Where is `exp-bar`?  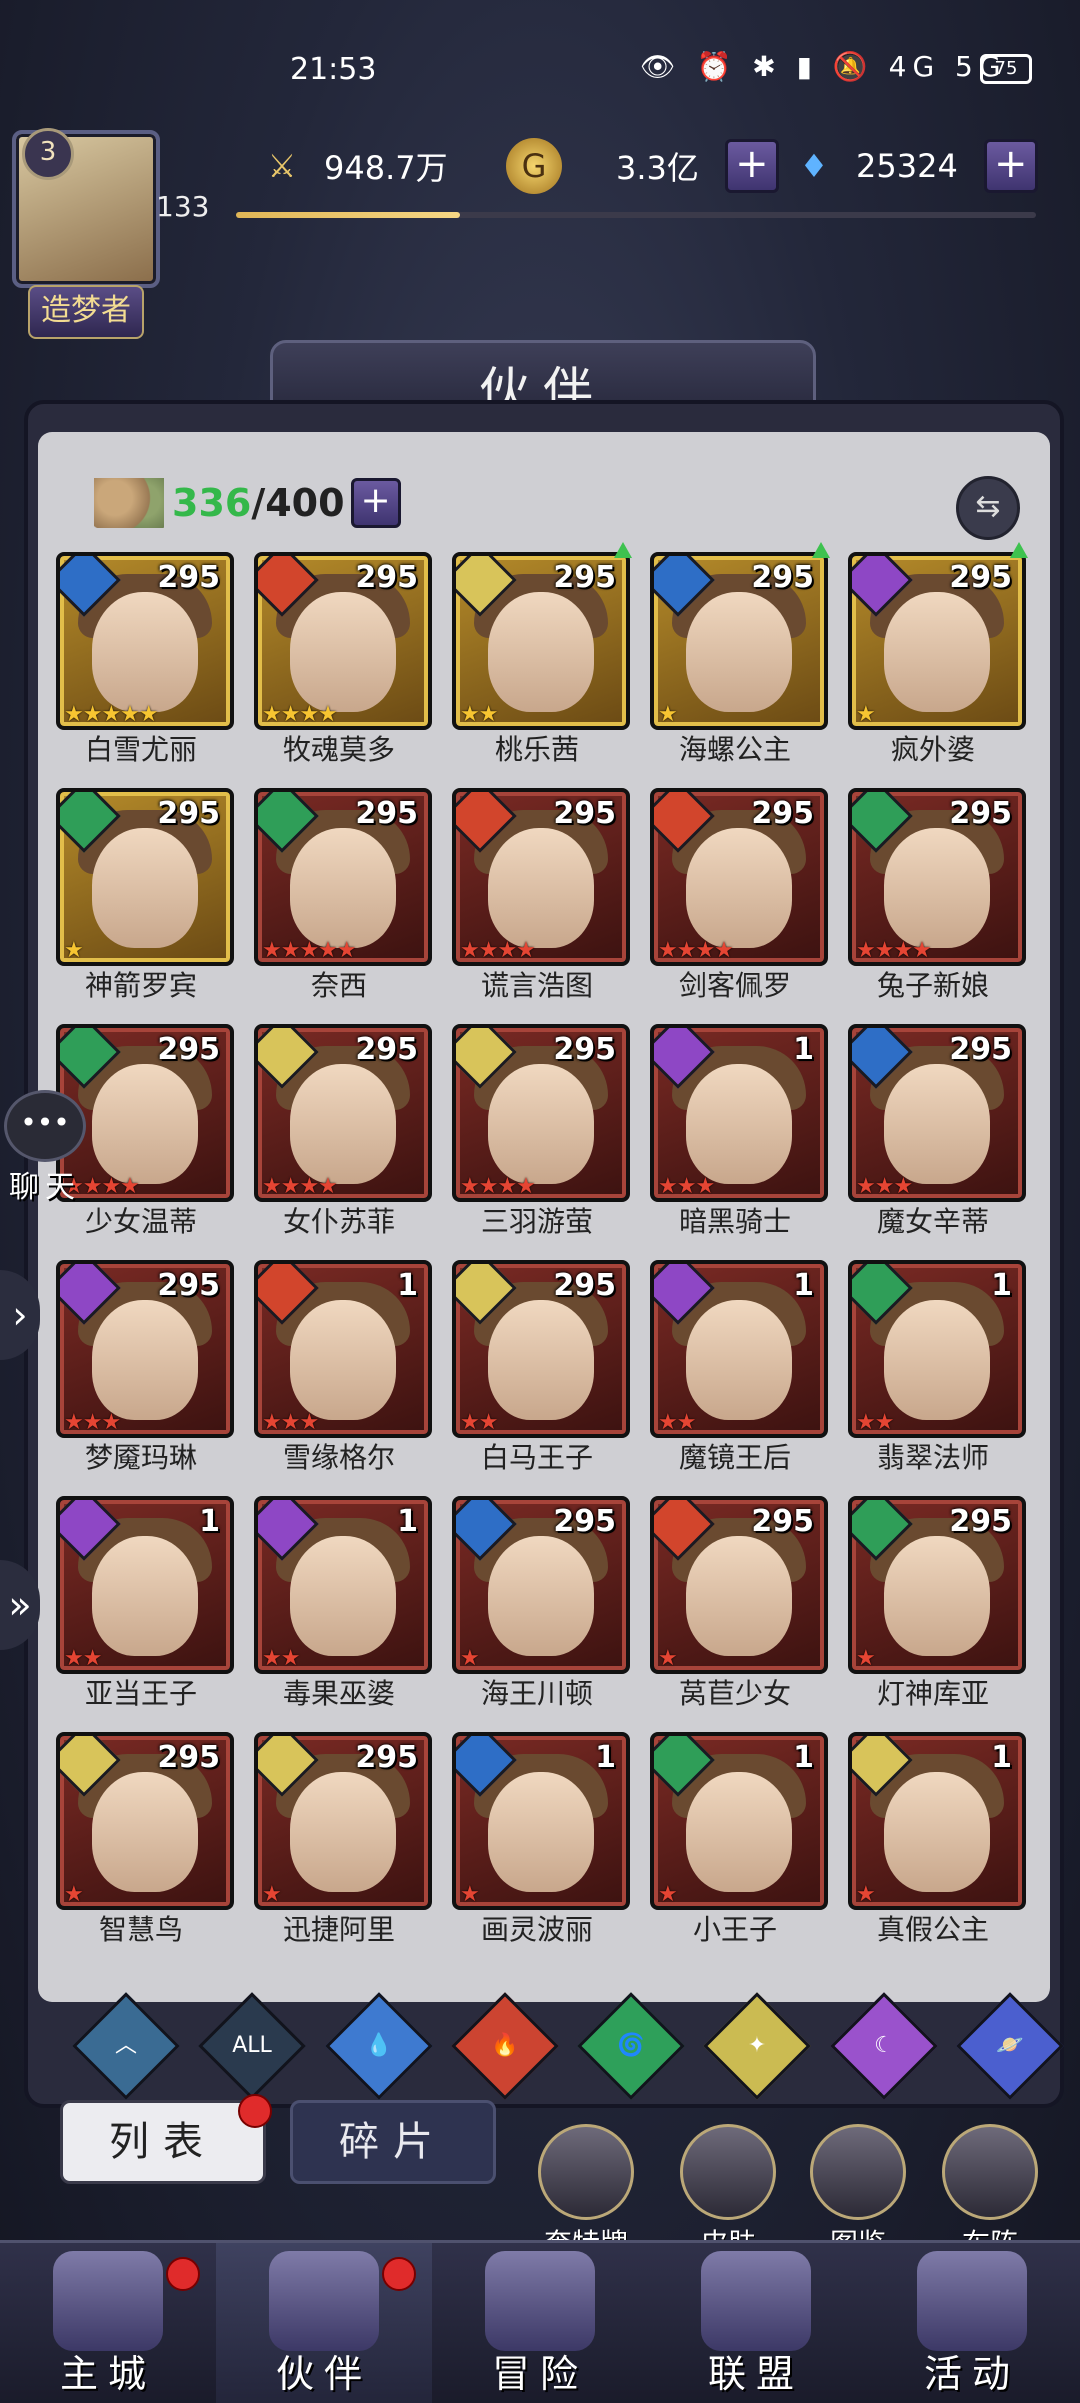 exp-bar is located at coordinates (636, 215).